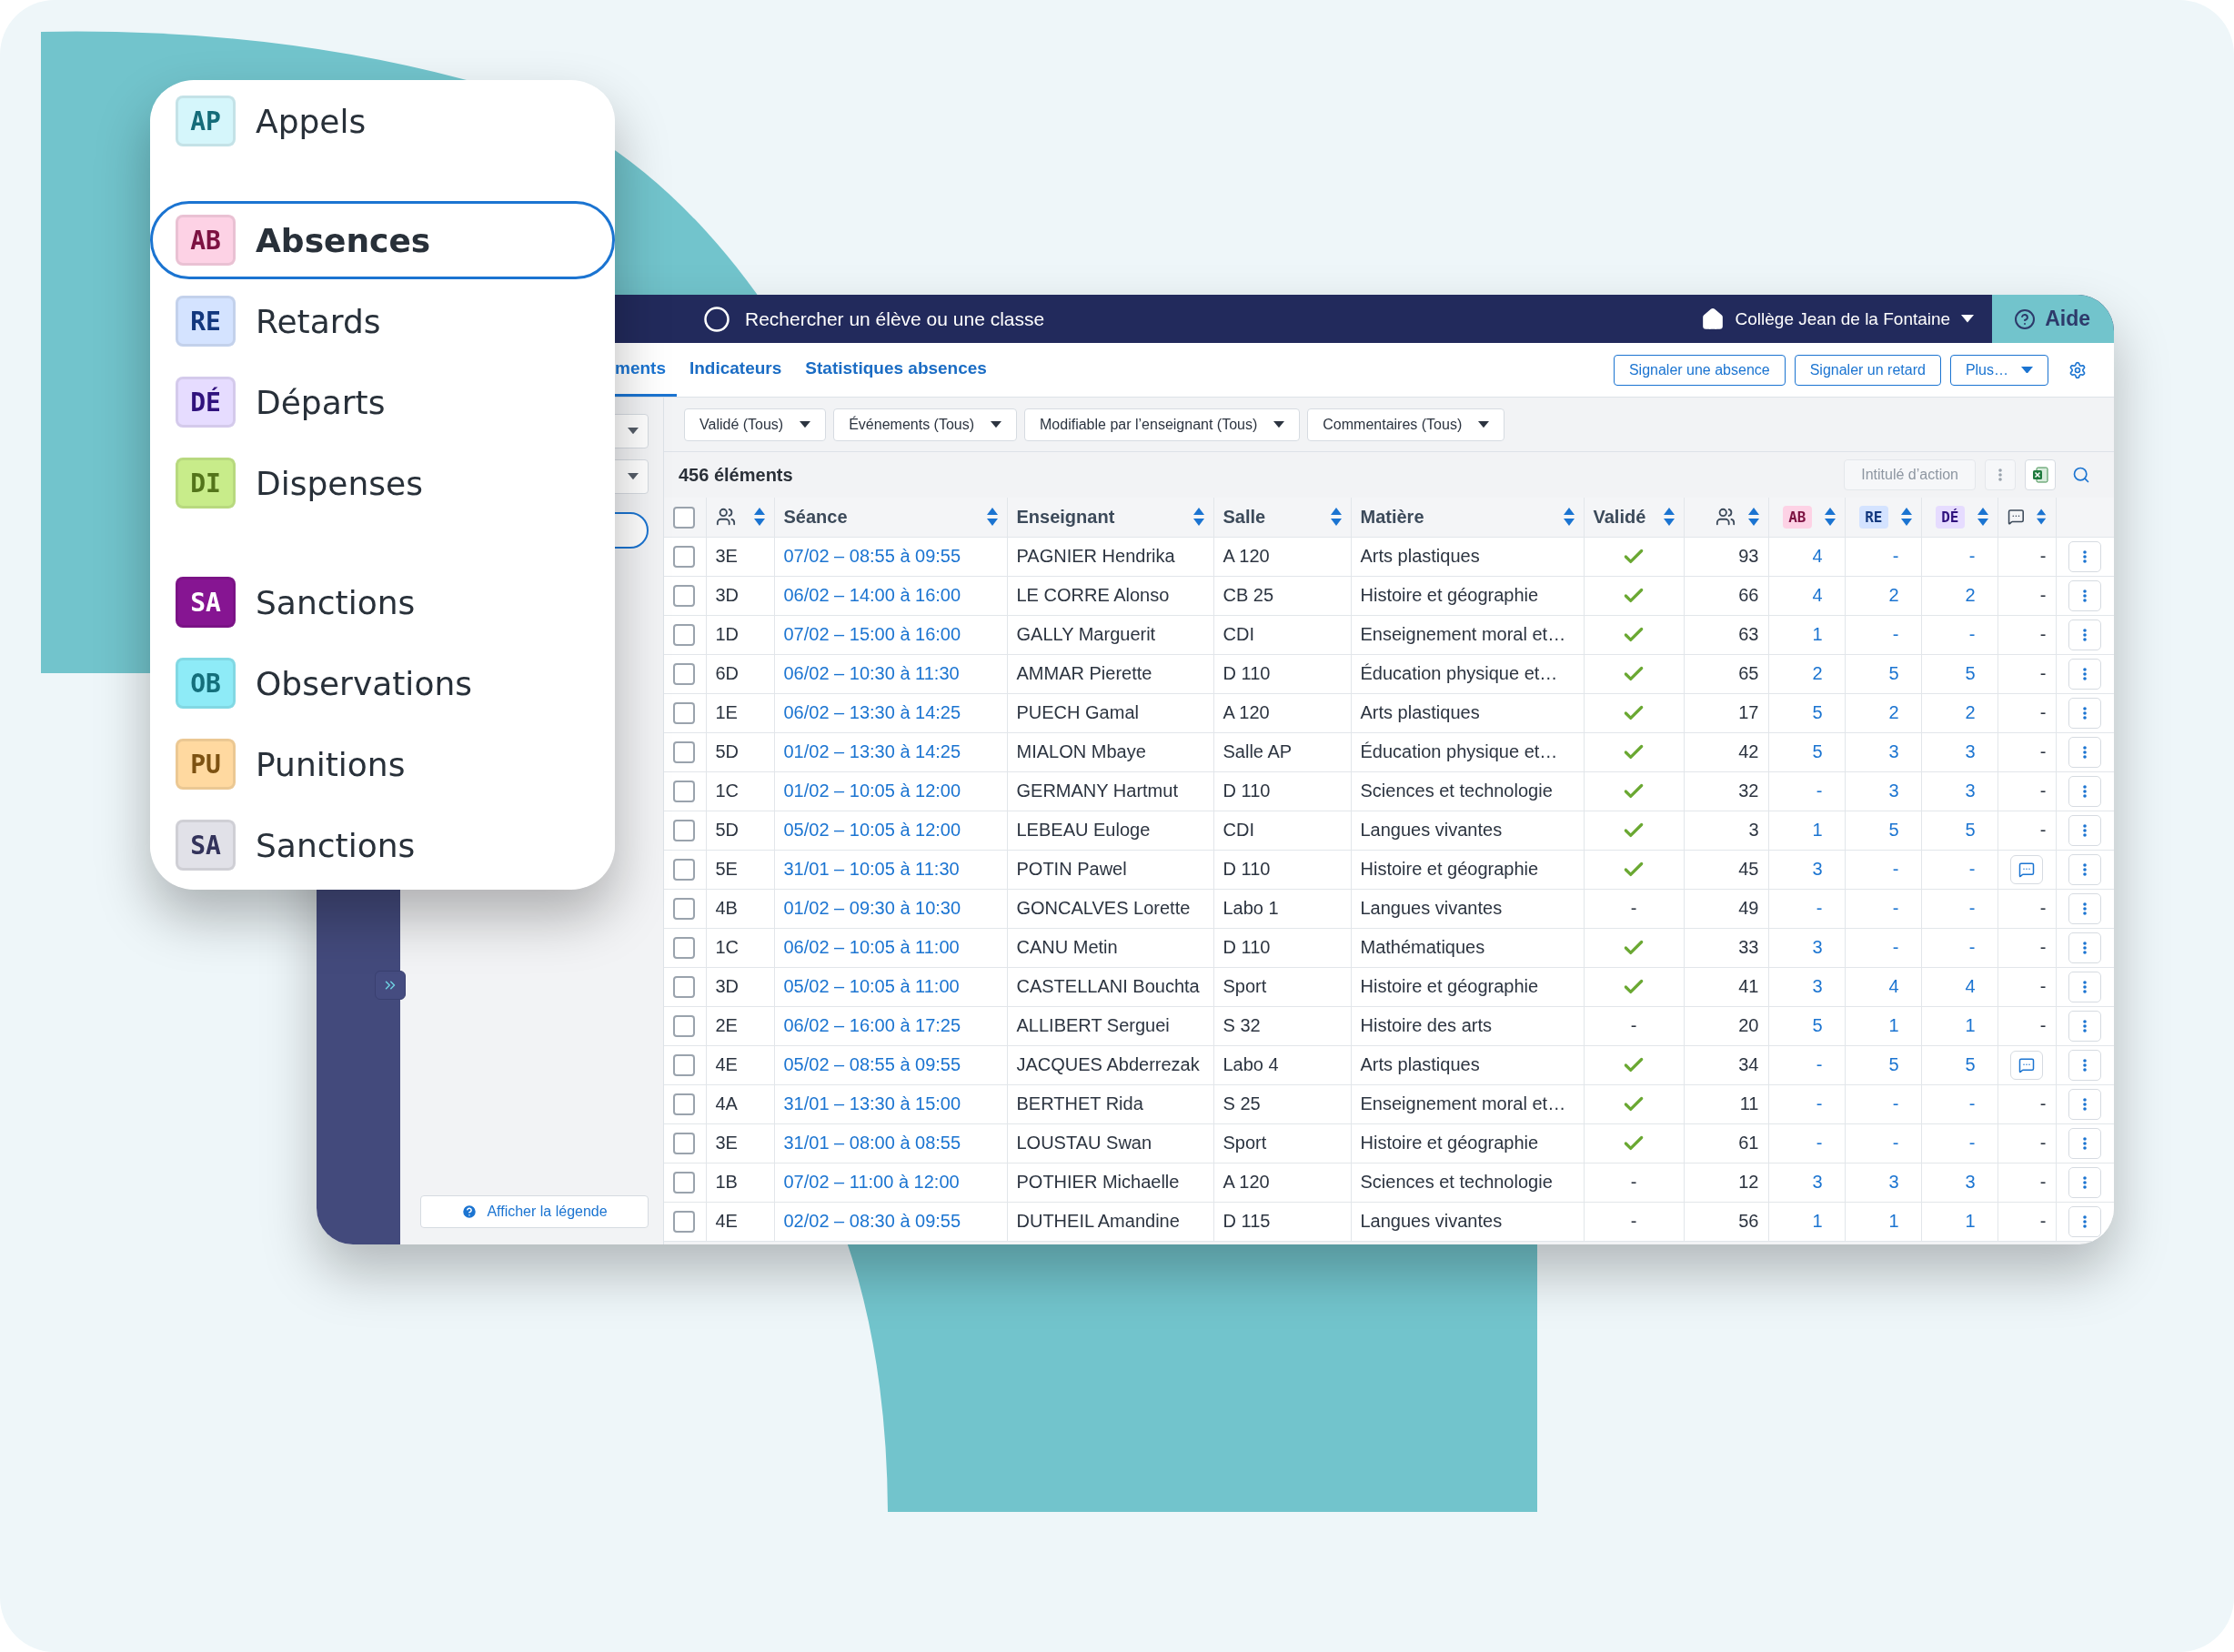 This screenshot has width=2234, height=1652. Describe the element at coordinates (1867, 370) in the screenshot. I see `action-button: Signaler un retard` at that location.